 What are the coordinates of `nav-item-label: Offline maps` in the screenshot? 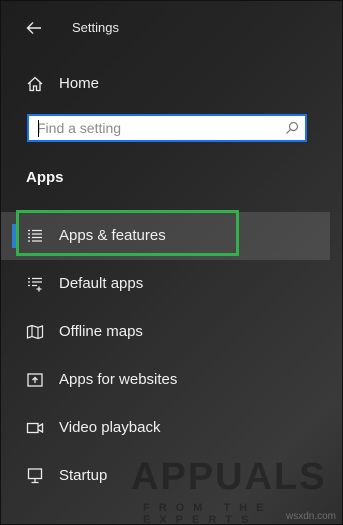 It's located at (101, 331).